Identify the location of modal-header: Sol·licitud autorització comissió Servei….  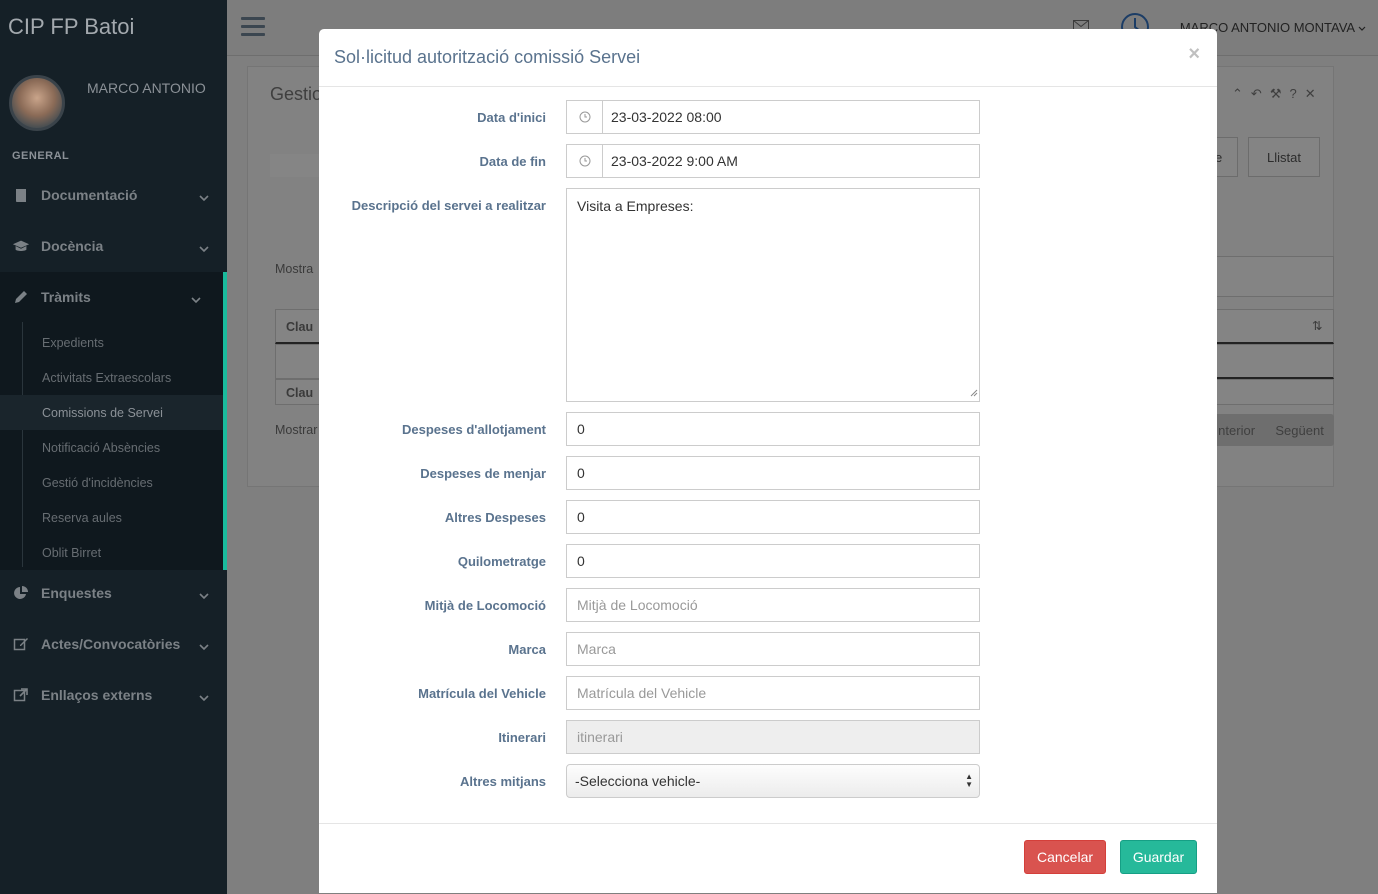
(768, 58).